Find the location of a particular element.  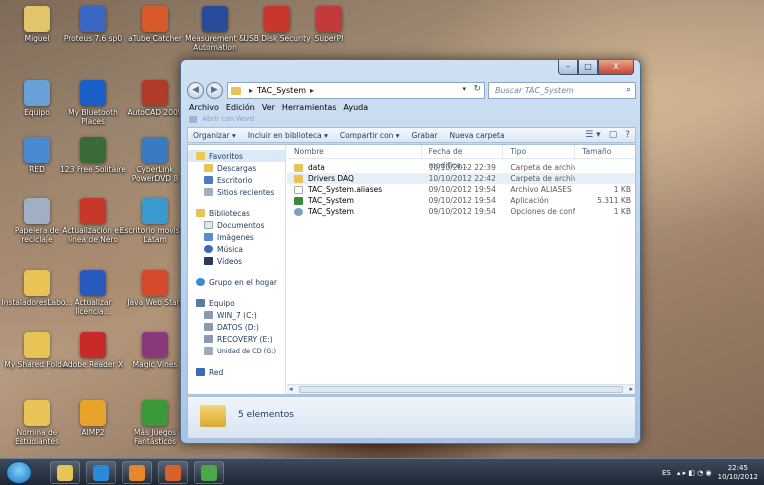

column-header-size: Tamaño is located at coordinates (605, 152).